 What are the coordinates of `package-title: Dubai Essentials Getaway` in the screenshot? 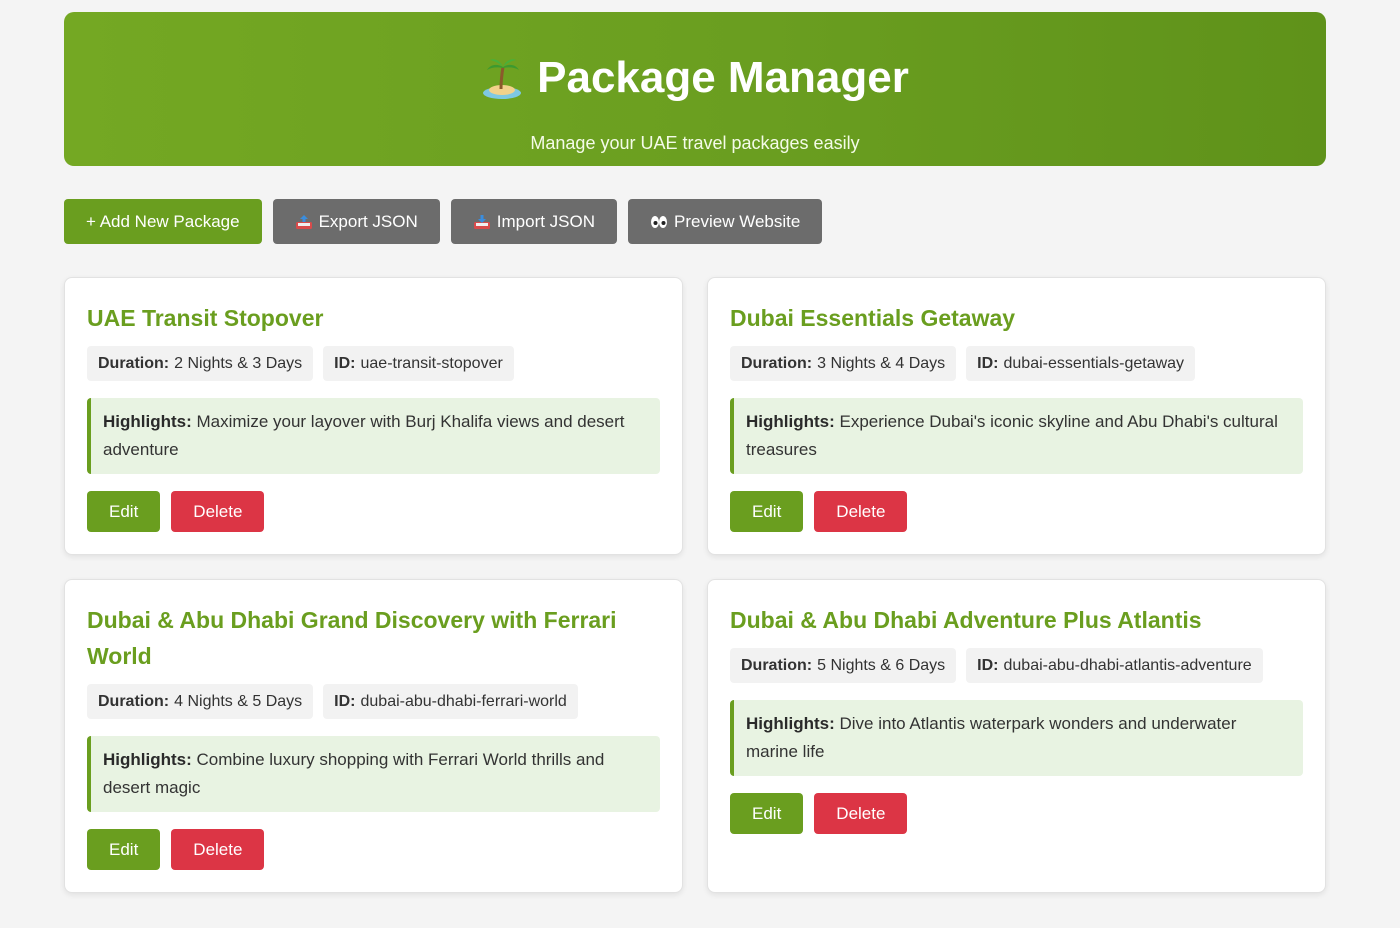 It's located at (873, 318).